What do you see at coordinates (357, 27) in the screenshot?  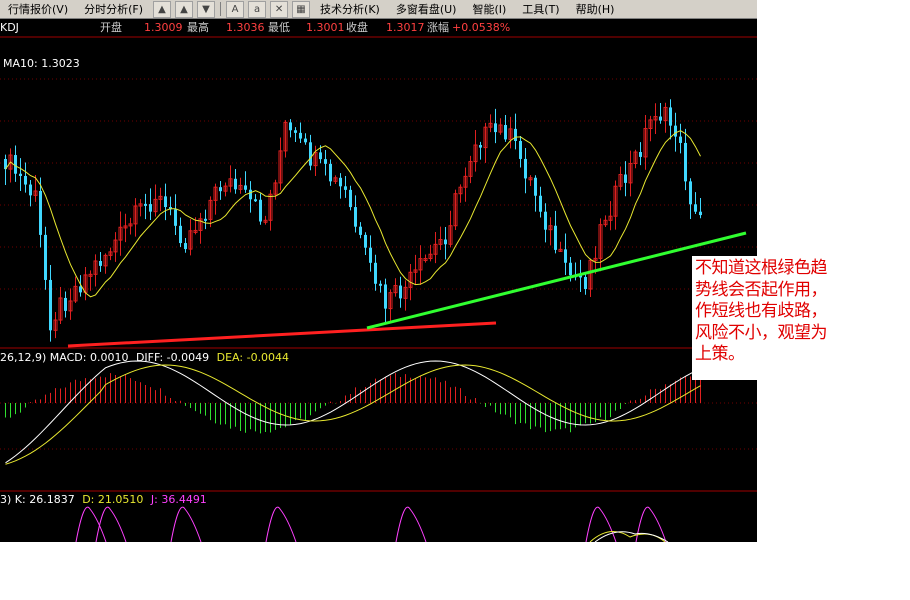 I see `close-label: 收盘` at bounding box center [357, 27].